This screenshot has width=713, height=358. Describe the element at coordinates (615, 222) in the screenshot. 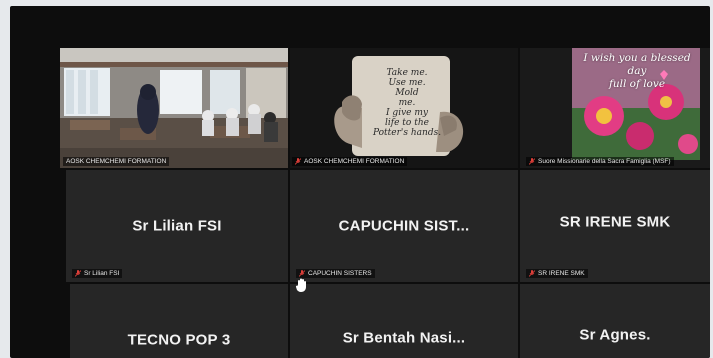

I see `participant-display-name: SR IRENE SMK` at that location.